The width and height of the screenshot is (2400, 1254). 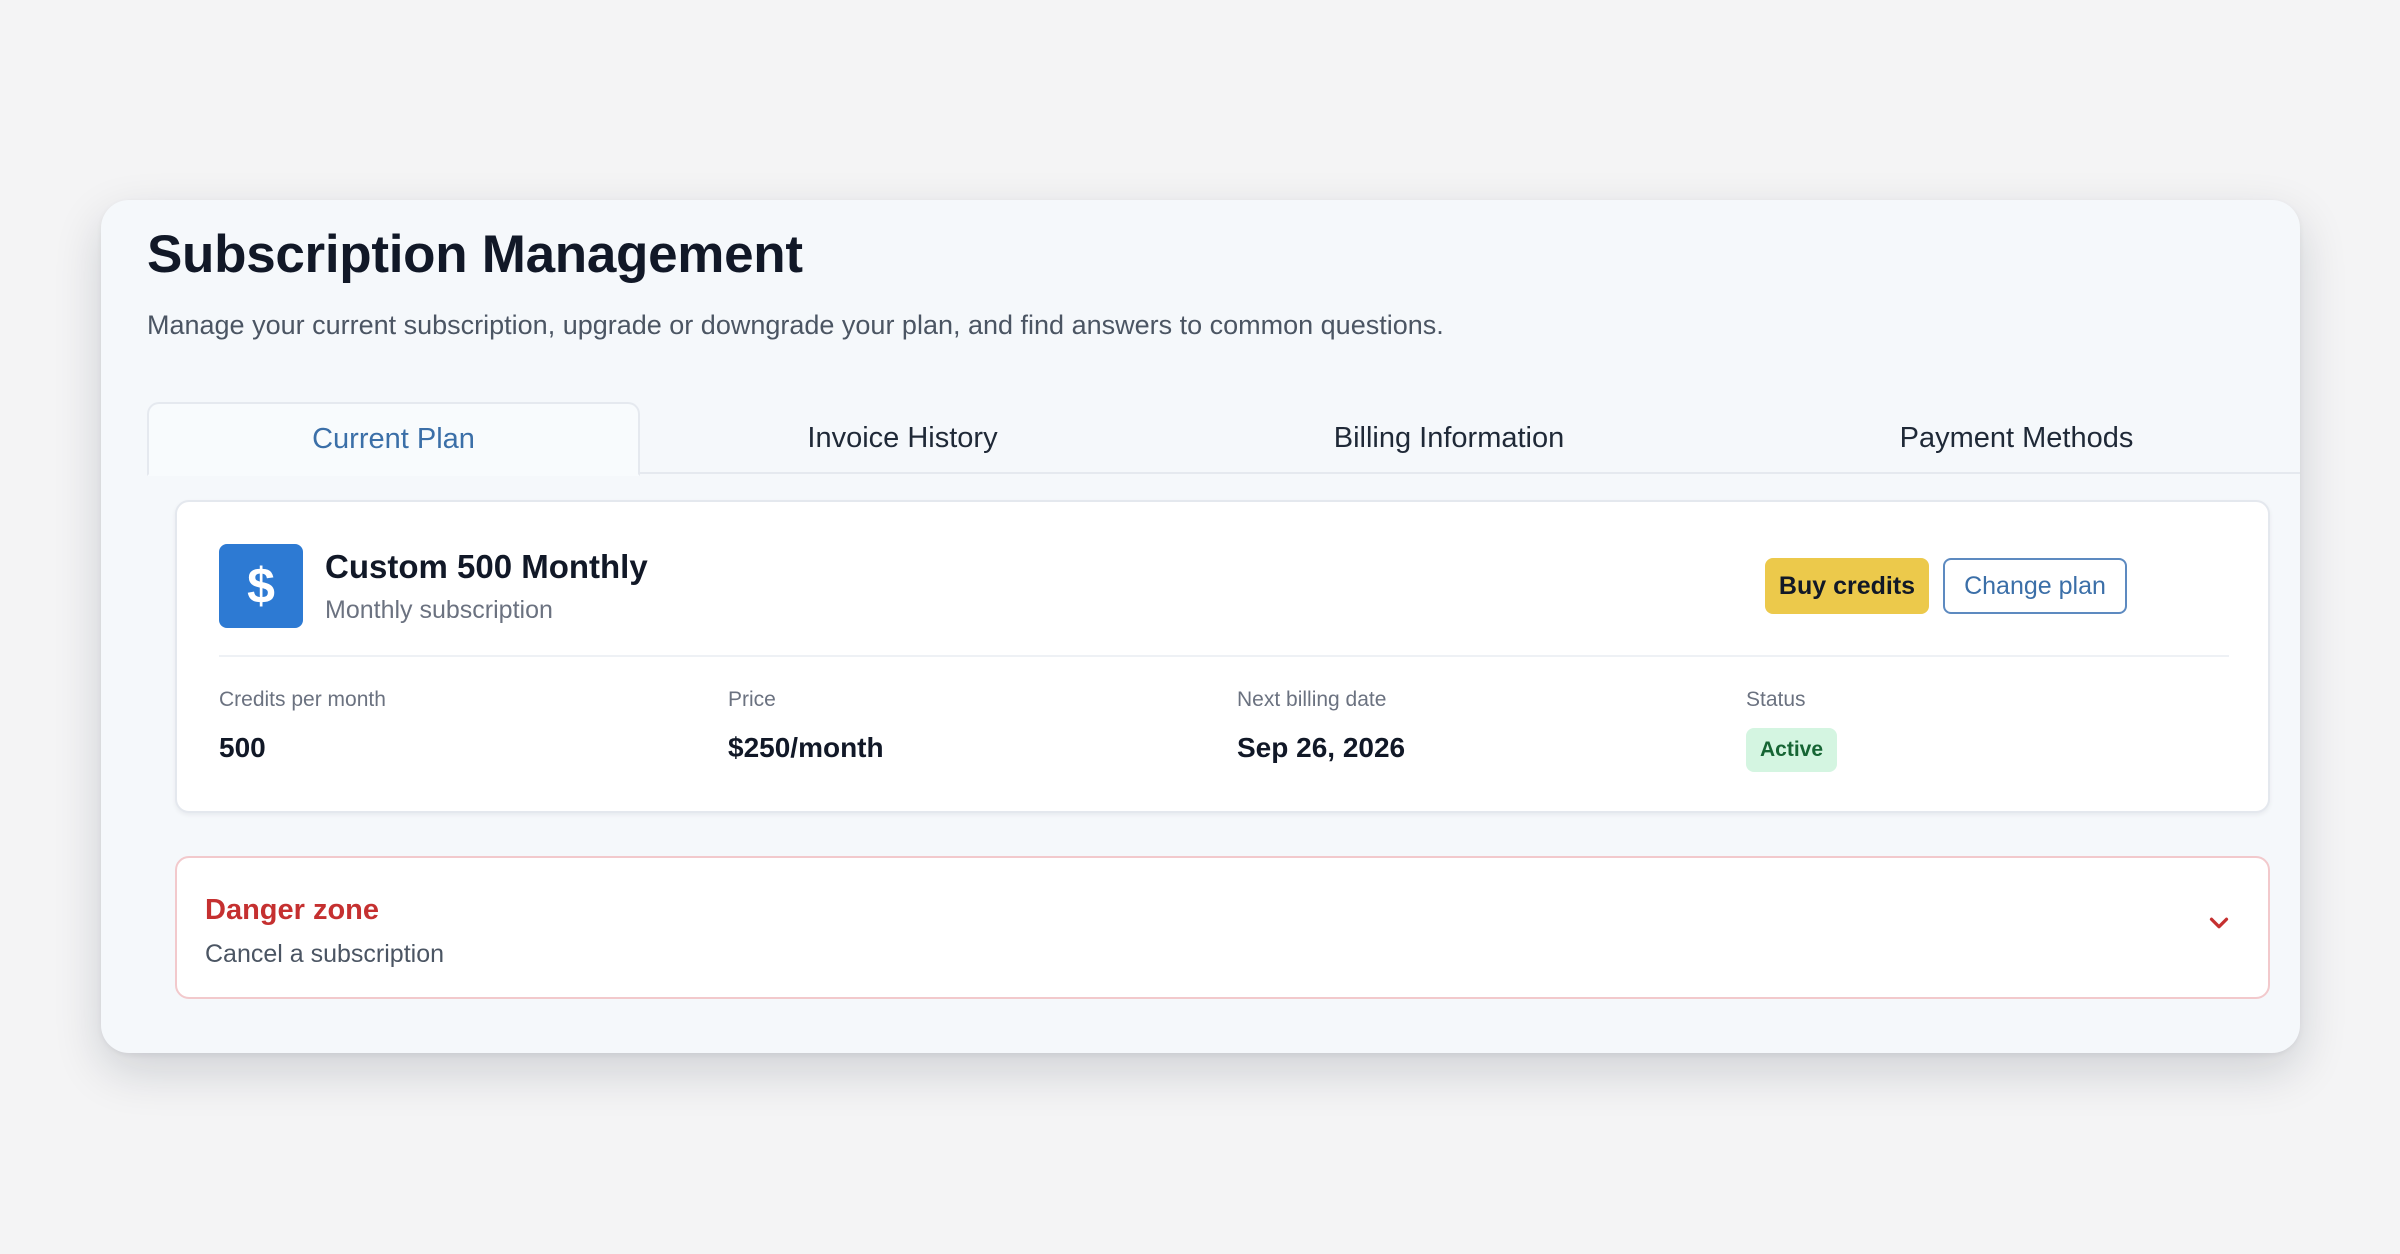 I want to click on stat-label: Credits per month, so click(x=302, y=699).